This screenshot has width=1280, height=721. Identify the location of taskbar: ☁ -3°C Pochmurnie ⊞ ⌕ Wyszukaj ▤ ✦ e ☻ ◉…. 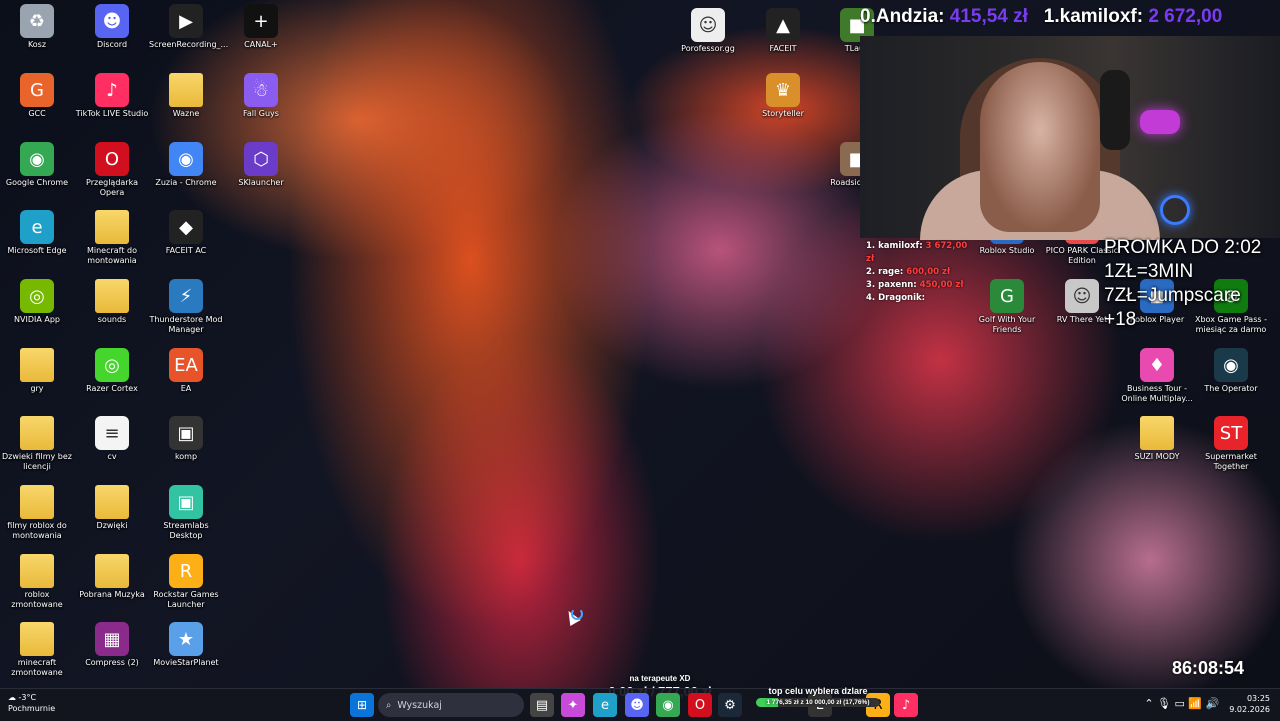
(640, 704).